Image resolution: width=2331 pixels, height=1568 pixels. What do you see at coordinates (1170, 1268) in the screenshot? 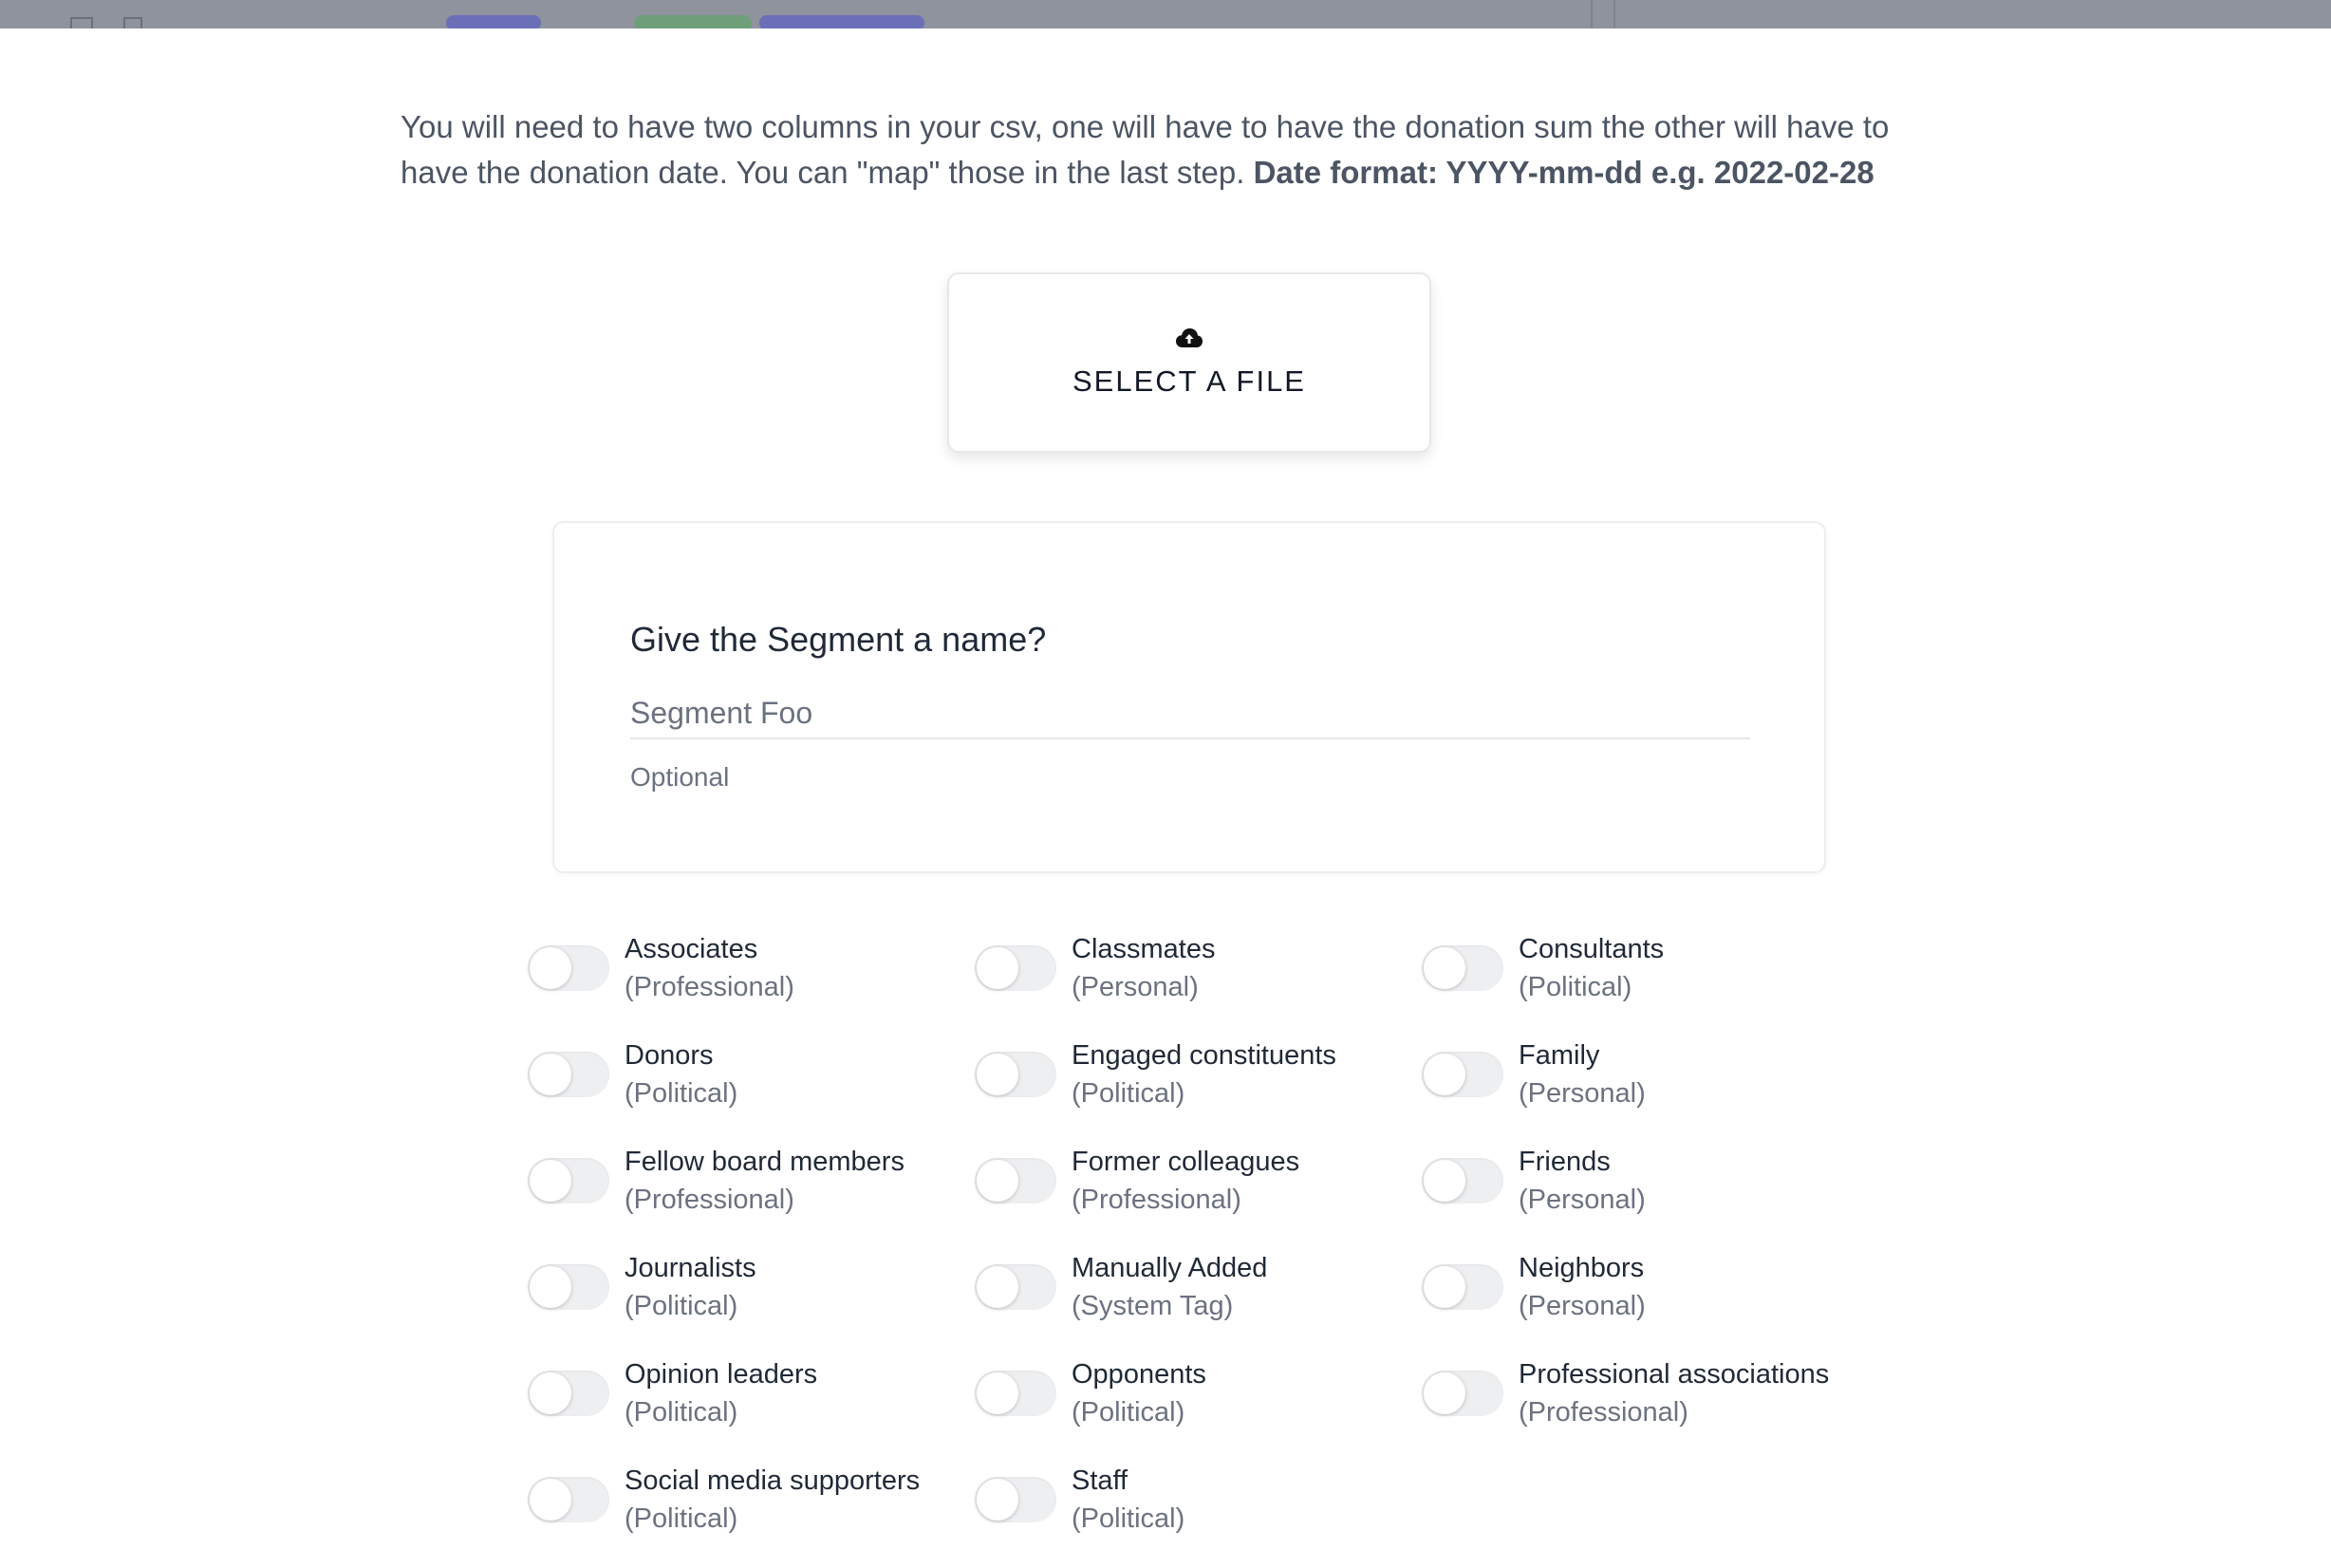
I see `tag-name: Manually Added` at bounding box center [1170, 1268].